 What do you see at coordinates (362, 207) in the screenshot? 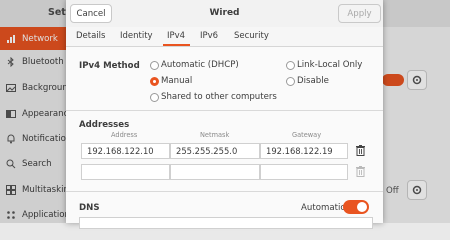
I see `toggle-knob` at bounding box center [362, 207].